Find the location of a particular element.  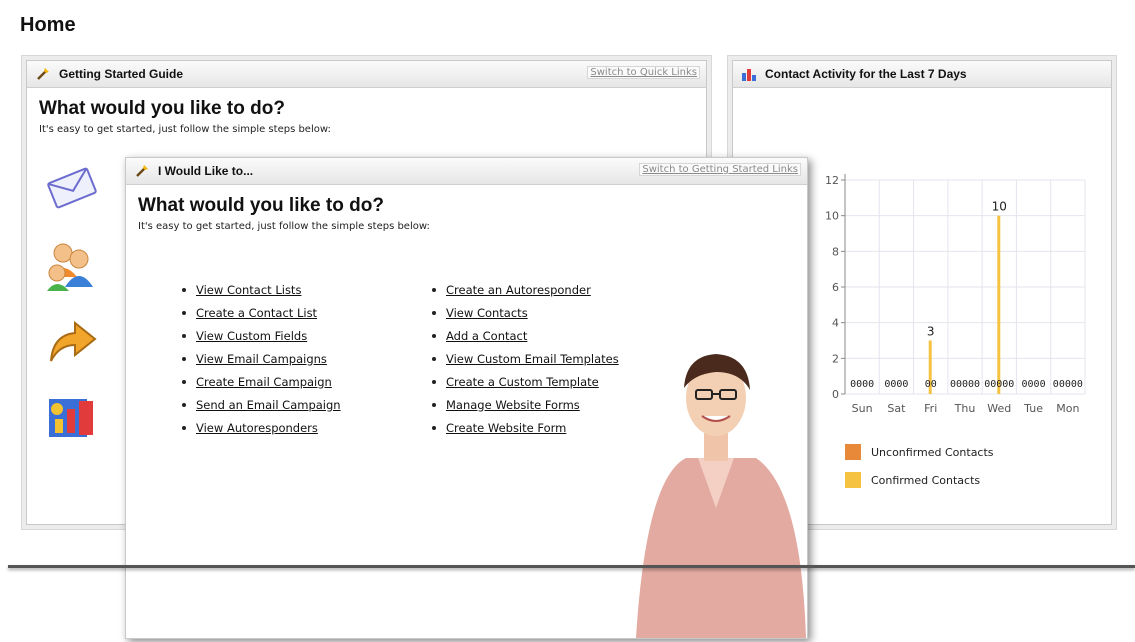

x-tick-label: Sun is located at coordinates (862, 408).